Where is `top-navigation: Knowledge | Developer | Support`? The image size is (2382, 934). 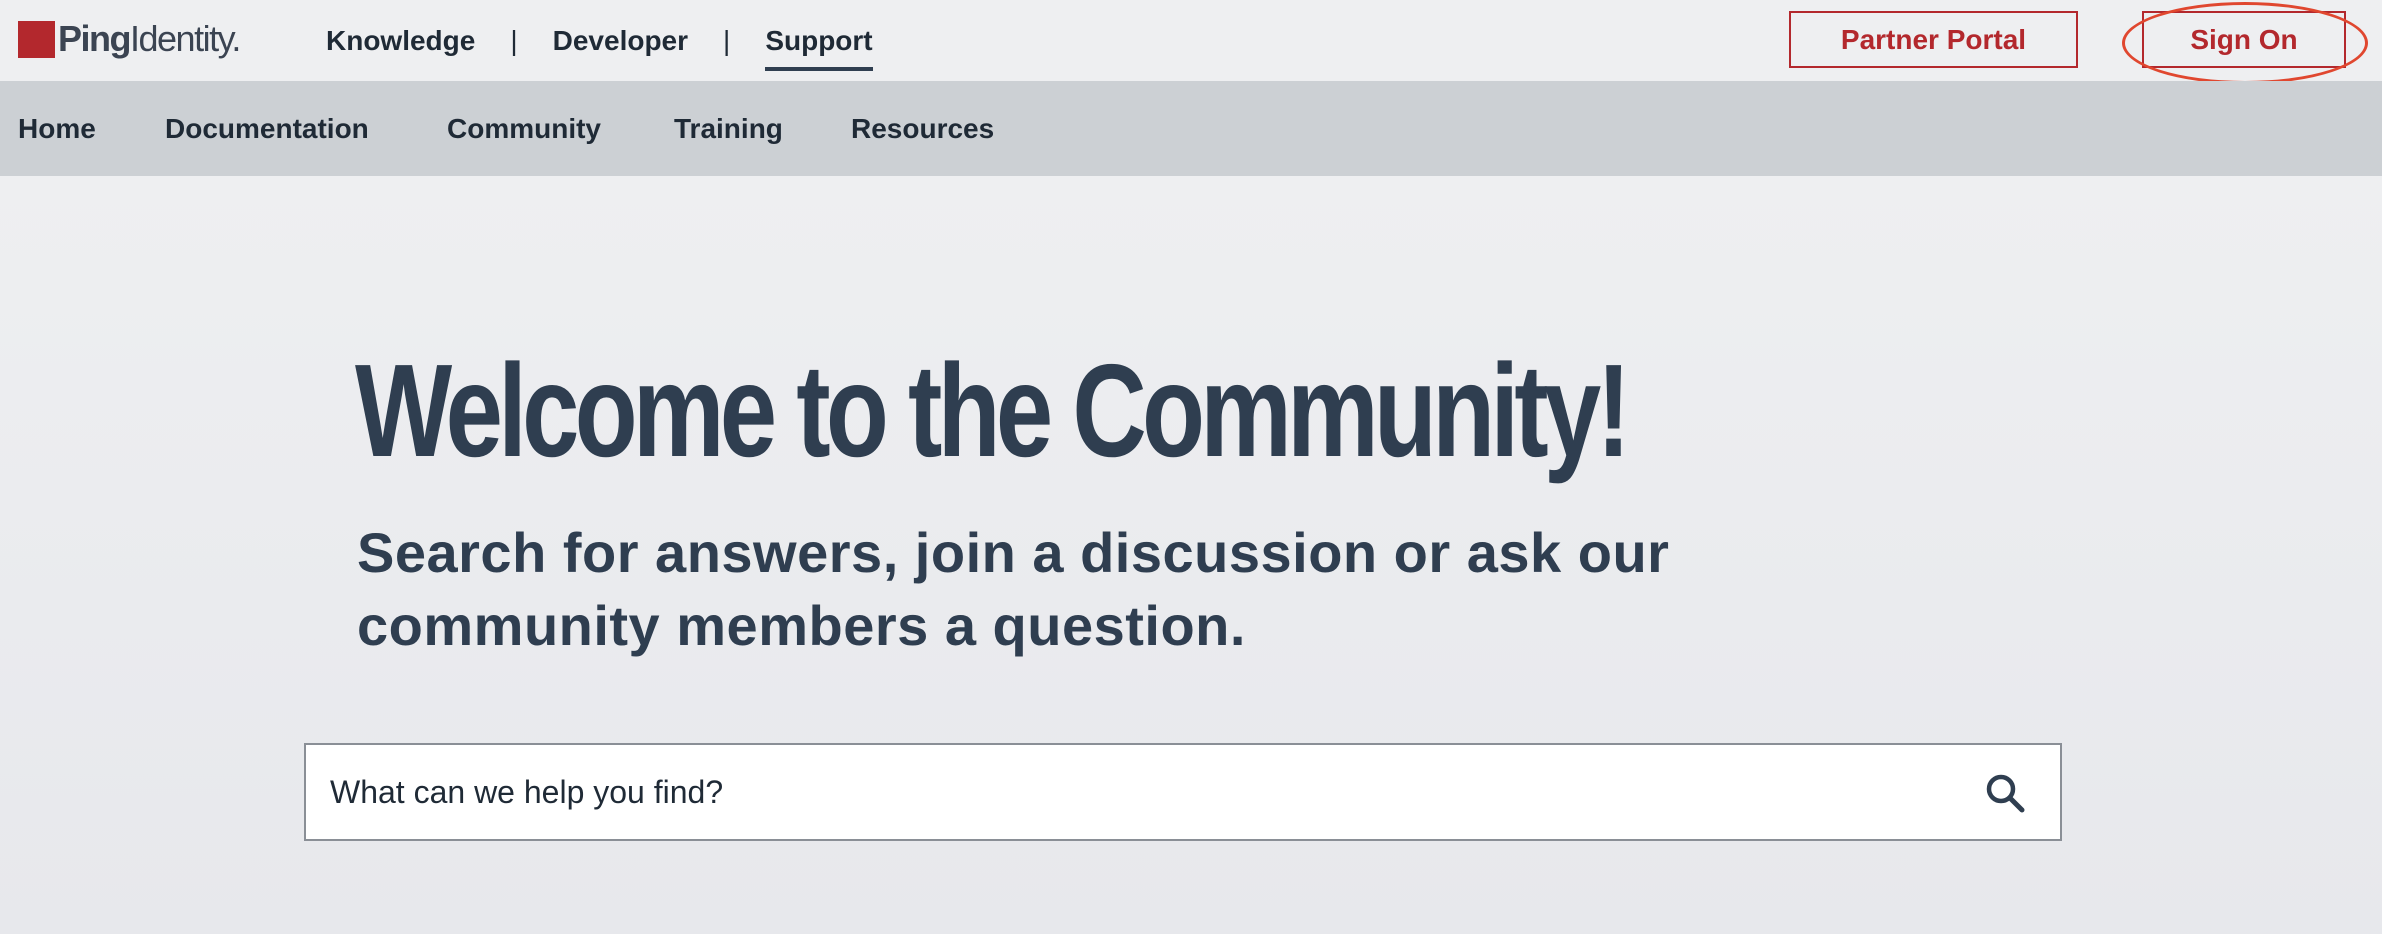
top-navigation: Knowledge | Developer | Support is located at coordinates (599, 40).